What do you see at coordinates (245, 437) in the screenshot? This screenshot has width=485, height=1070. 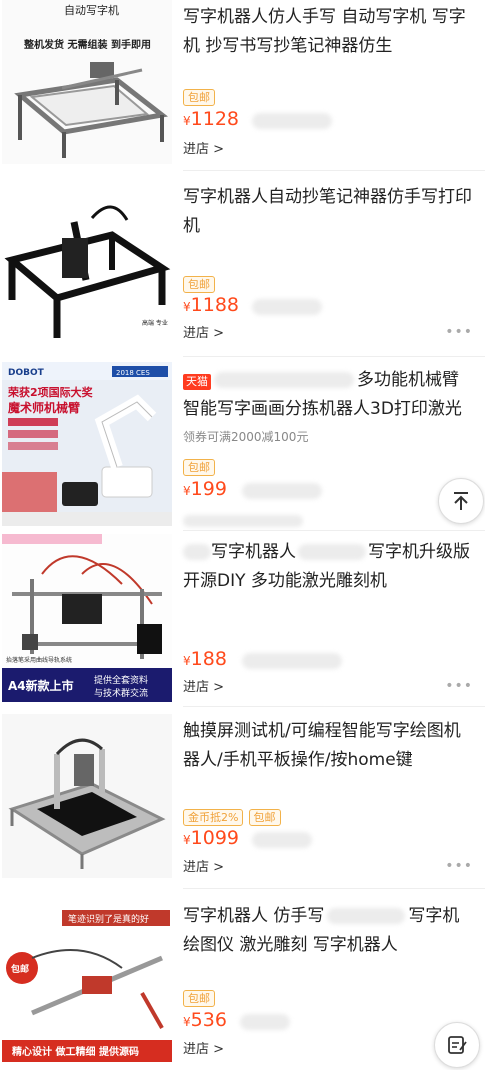 I see `coupon-text: 领券可满2000减100元` at bounding box center [245, 437].